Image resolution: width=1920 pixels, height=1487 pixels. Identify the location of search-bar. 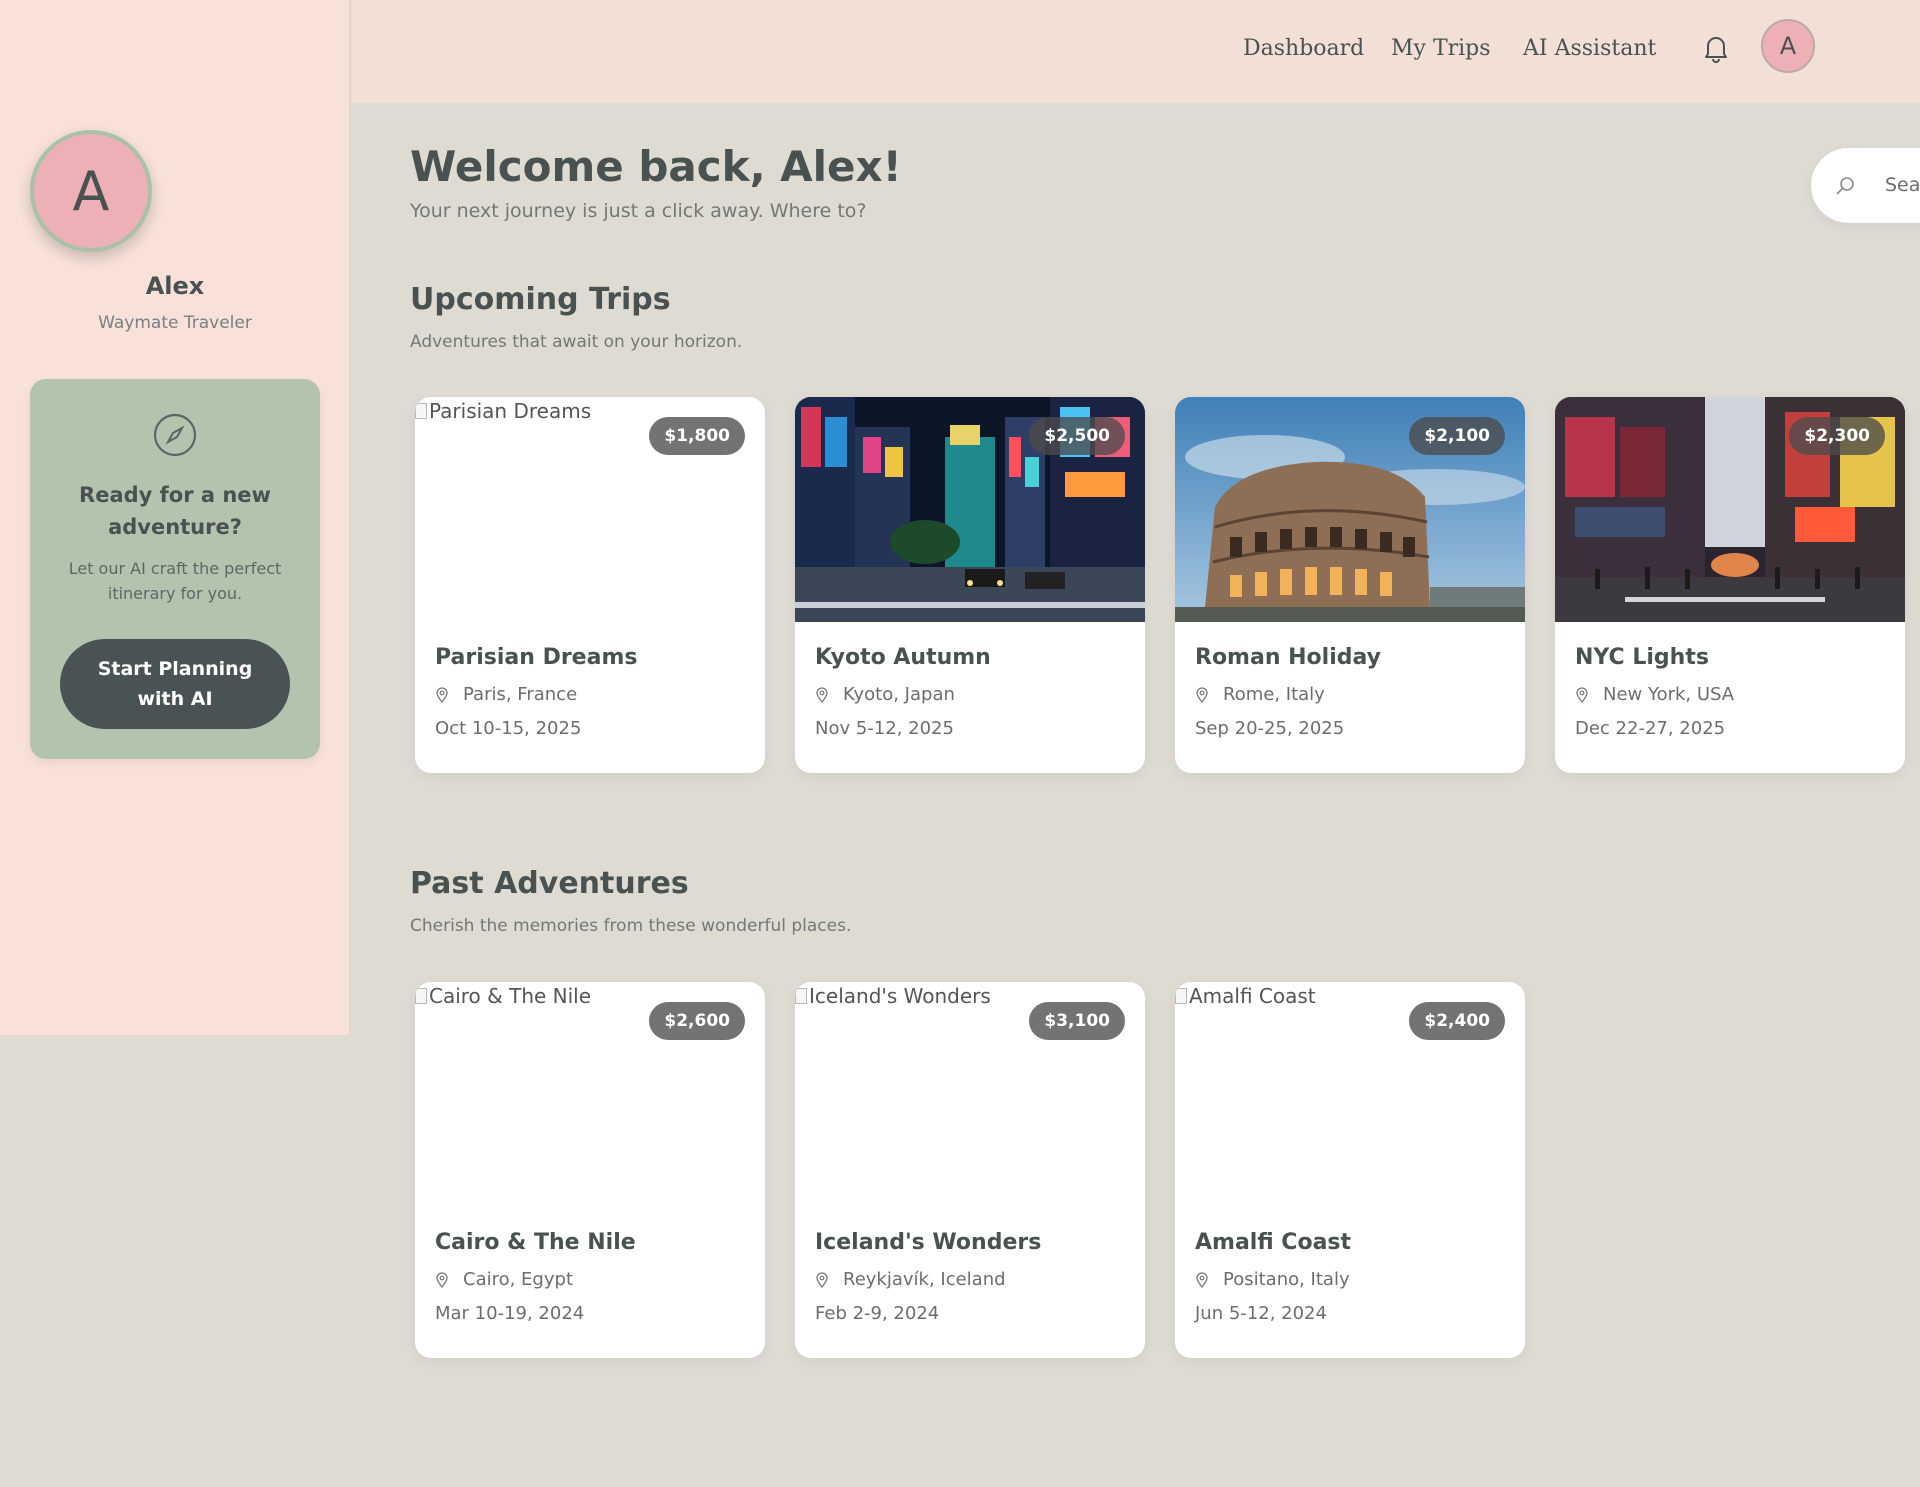
(1865, 185).